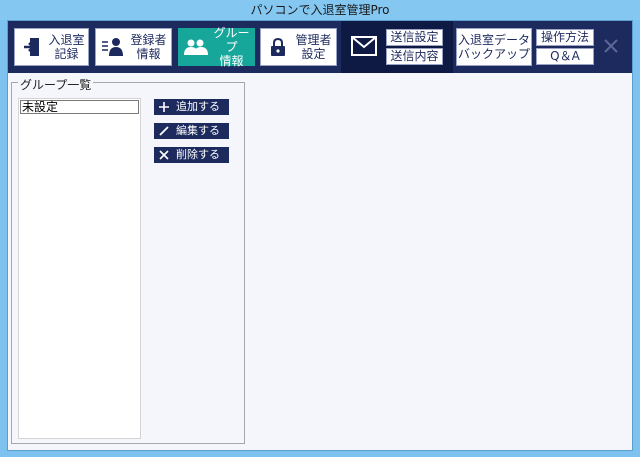 The height and width of the screenshot is (457, 640). Describe the element at coordinates (198, 154) in the screenshot. I see `delete-label: 削除する` at that location.